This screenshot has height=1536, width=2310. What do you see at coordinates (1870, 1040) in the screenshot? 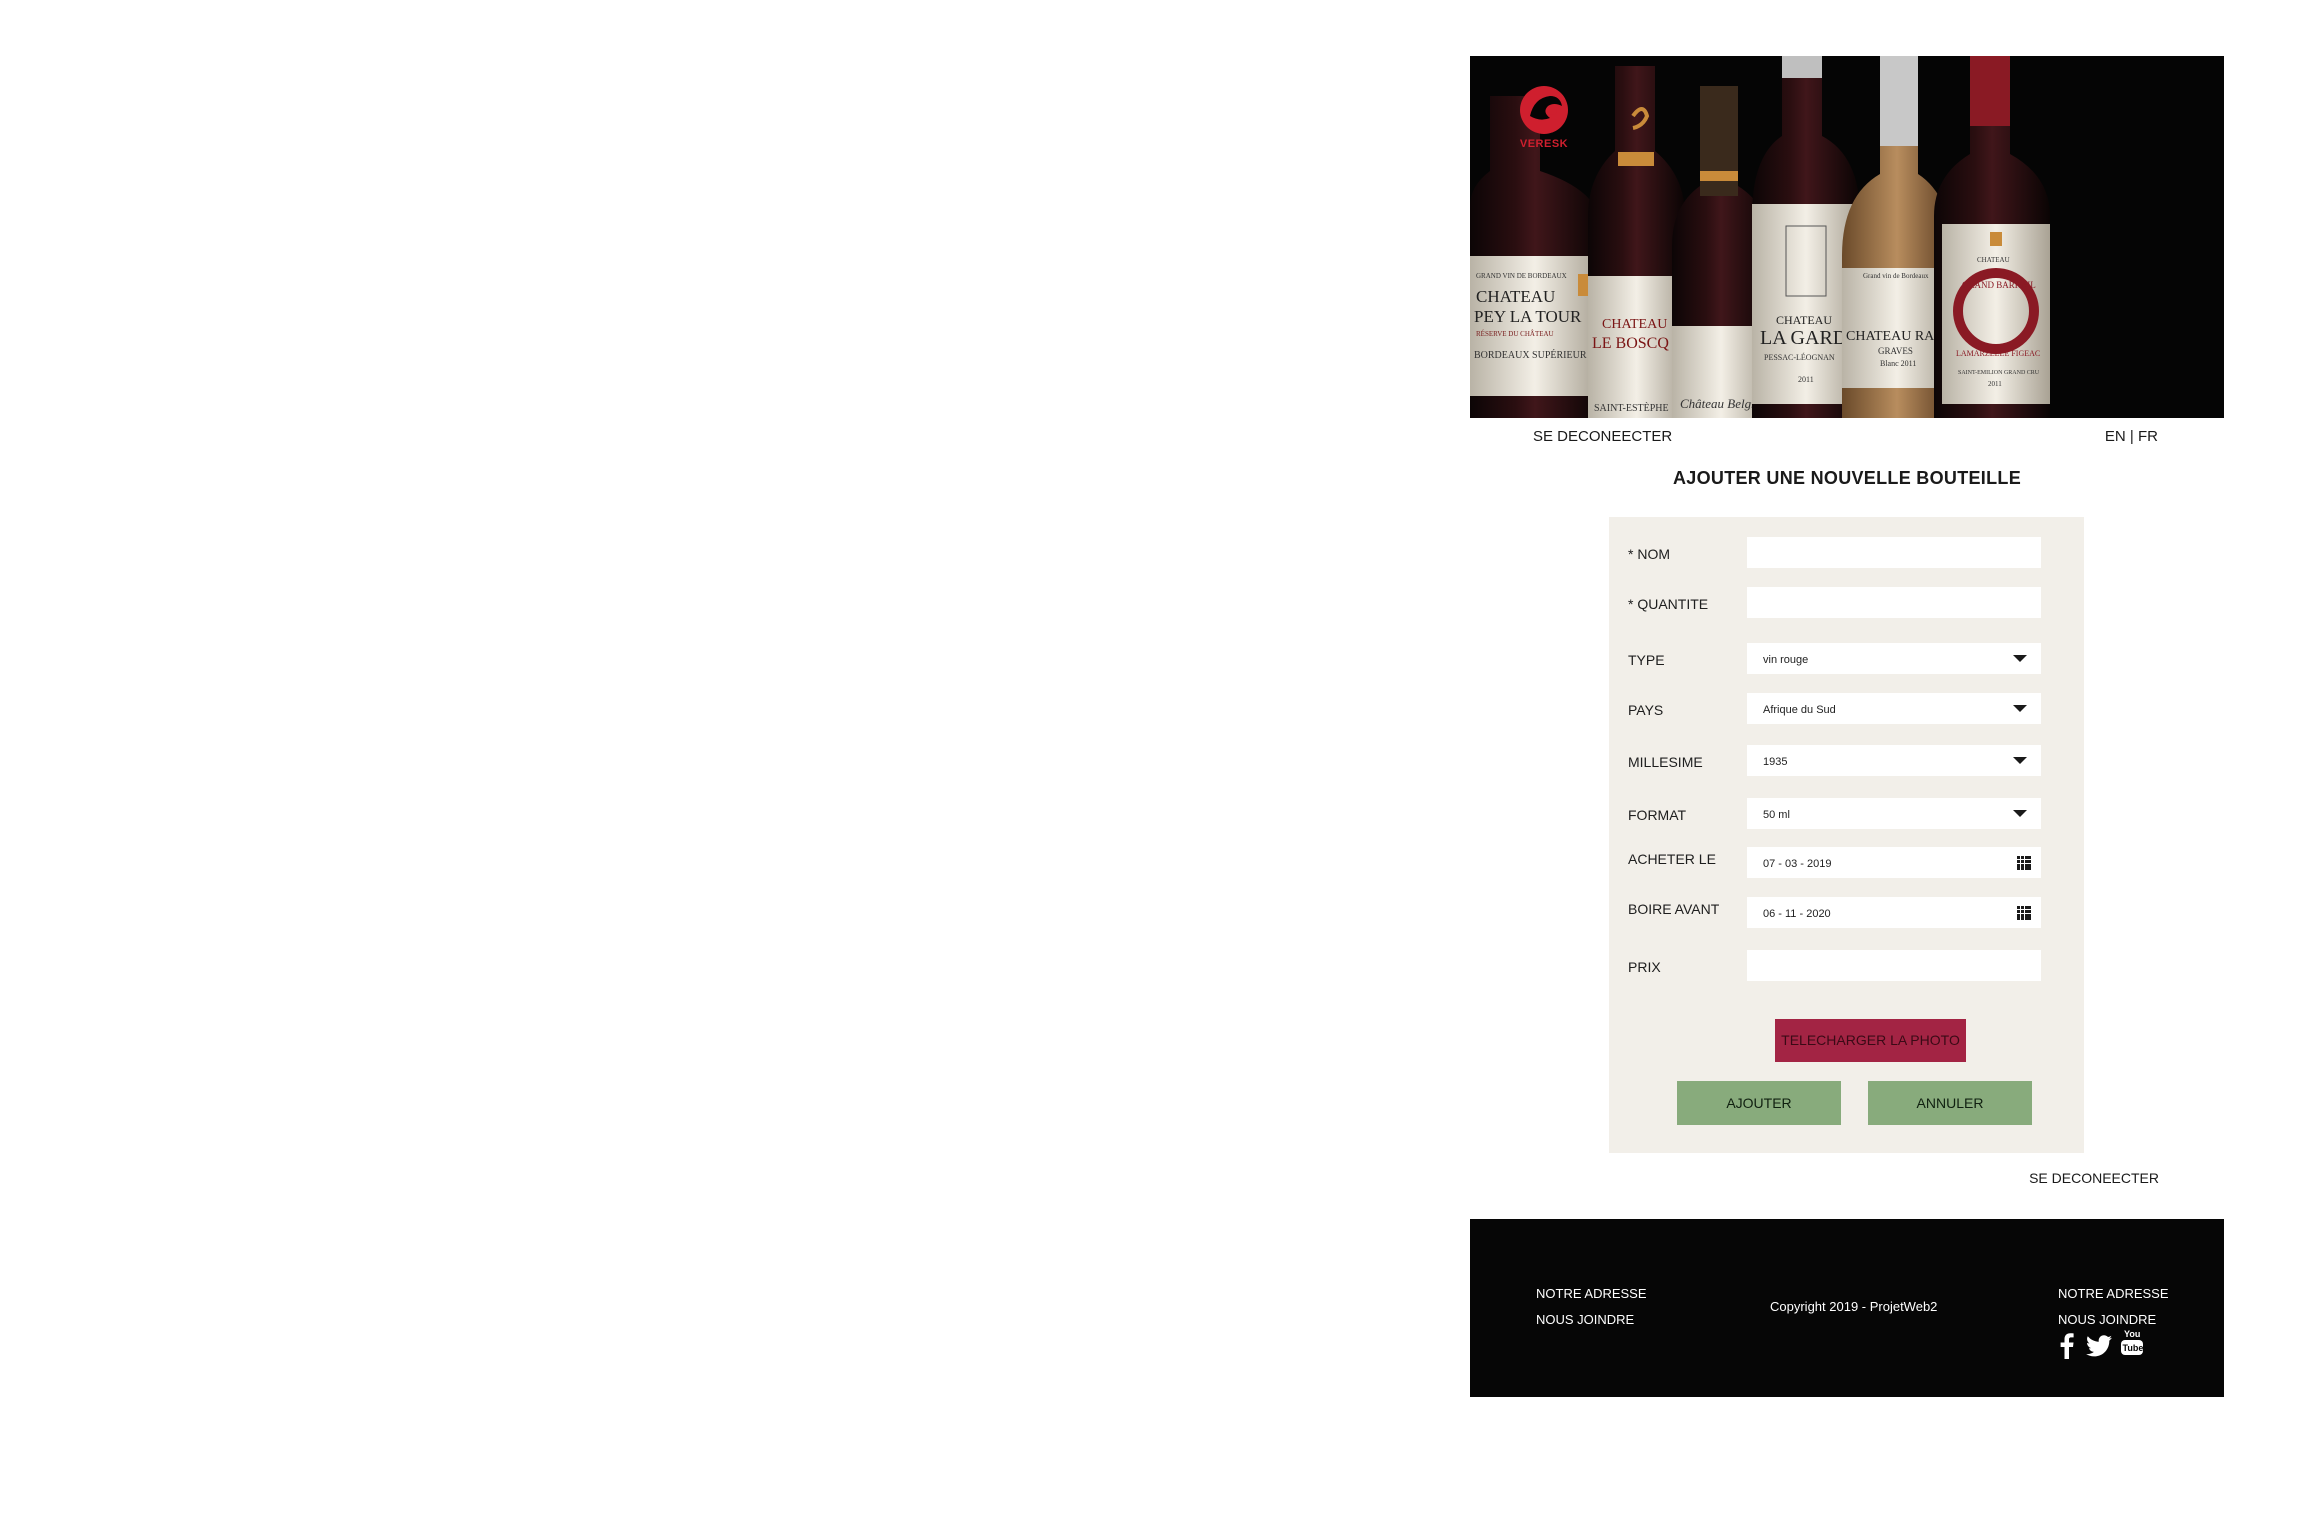
I see `upload-photo-button: TELECHARGER LA PHOTO` at bounding box center [1870, 1040].